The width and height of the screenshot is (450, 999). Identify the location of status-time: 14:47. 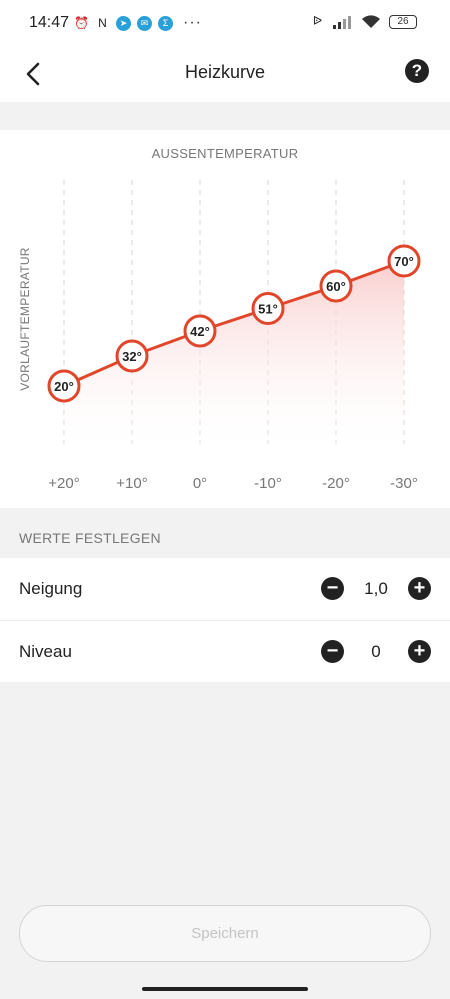
(49, 22).